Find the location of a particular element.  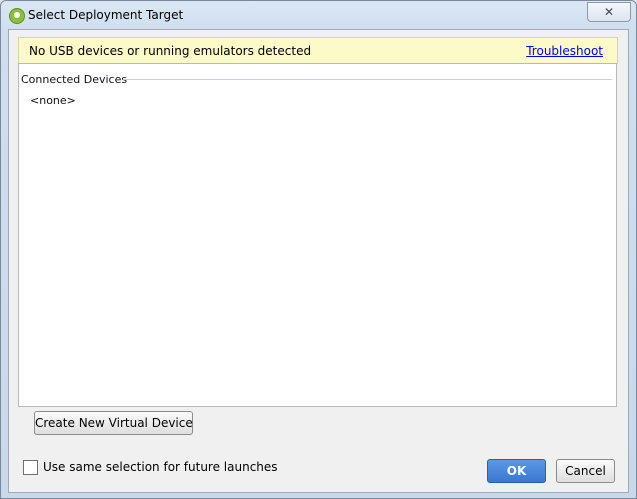

remember-selection-checkbox is located at coordinates (30, 467).